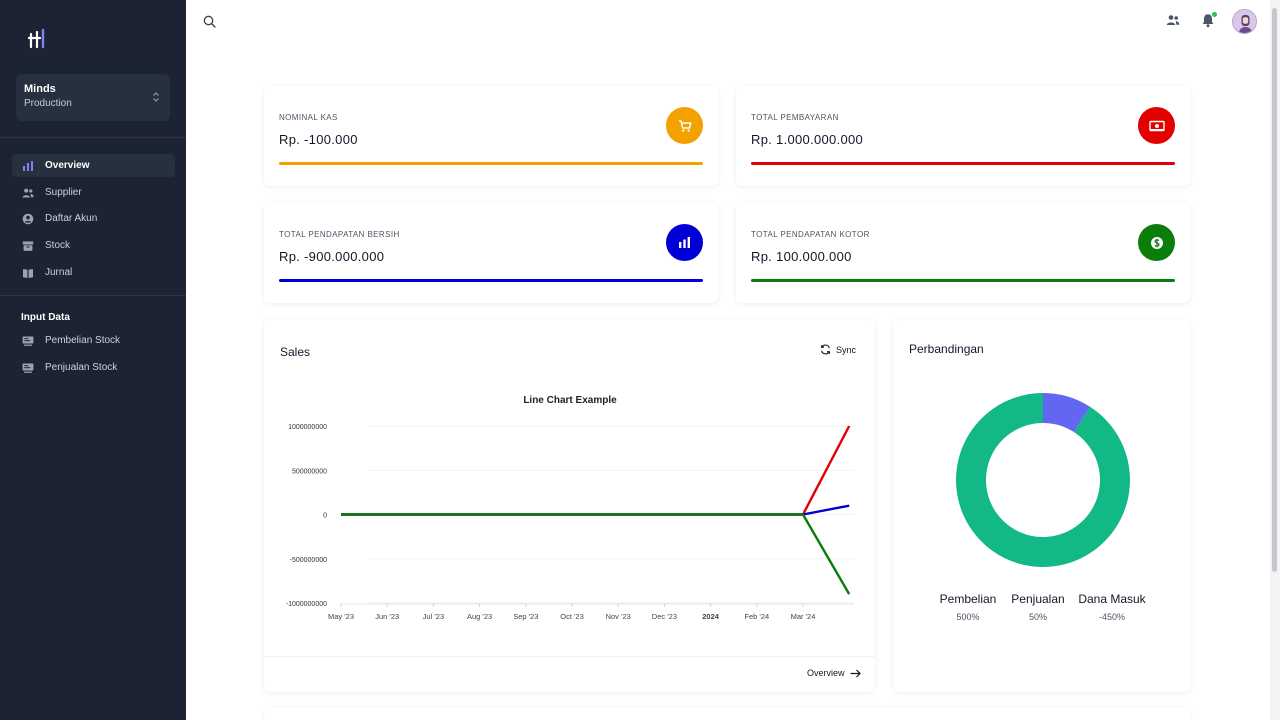 The width and height of the screenshot is (1280, 720). What do you see at coordinates (83, 340) in the screenshot?
I see `sidebar-item-label: Pembelian Stock` at bounding box center [83, 340].